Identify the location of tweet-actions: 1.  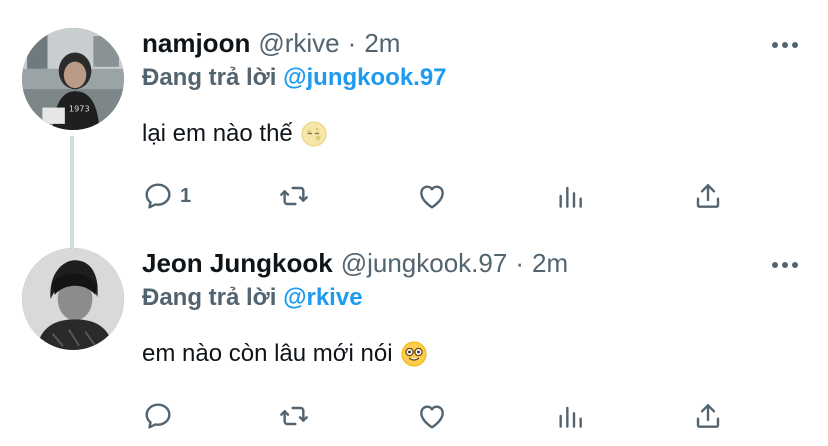
(442, 196).